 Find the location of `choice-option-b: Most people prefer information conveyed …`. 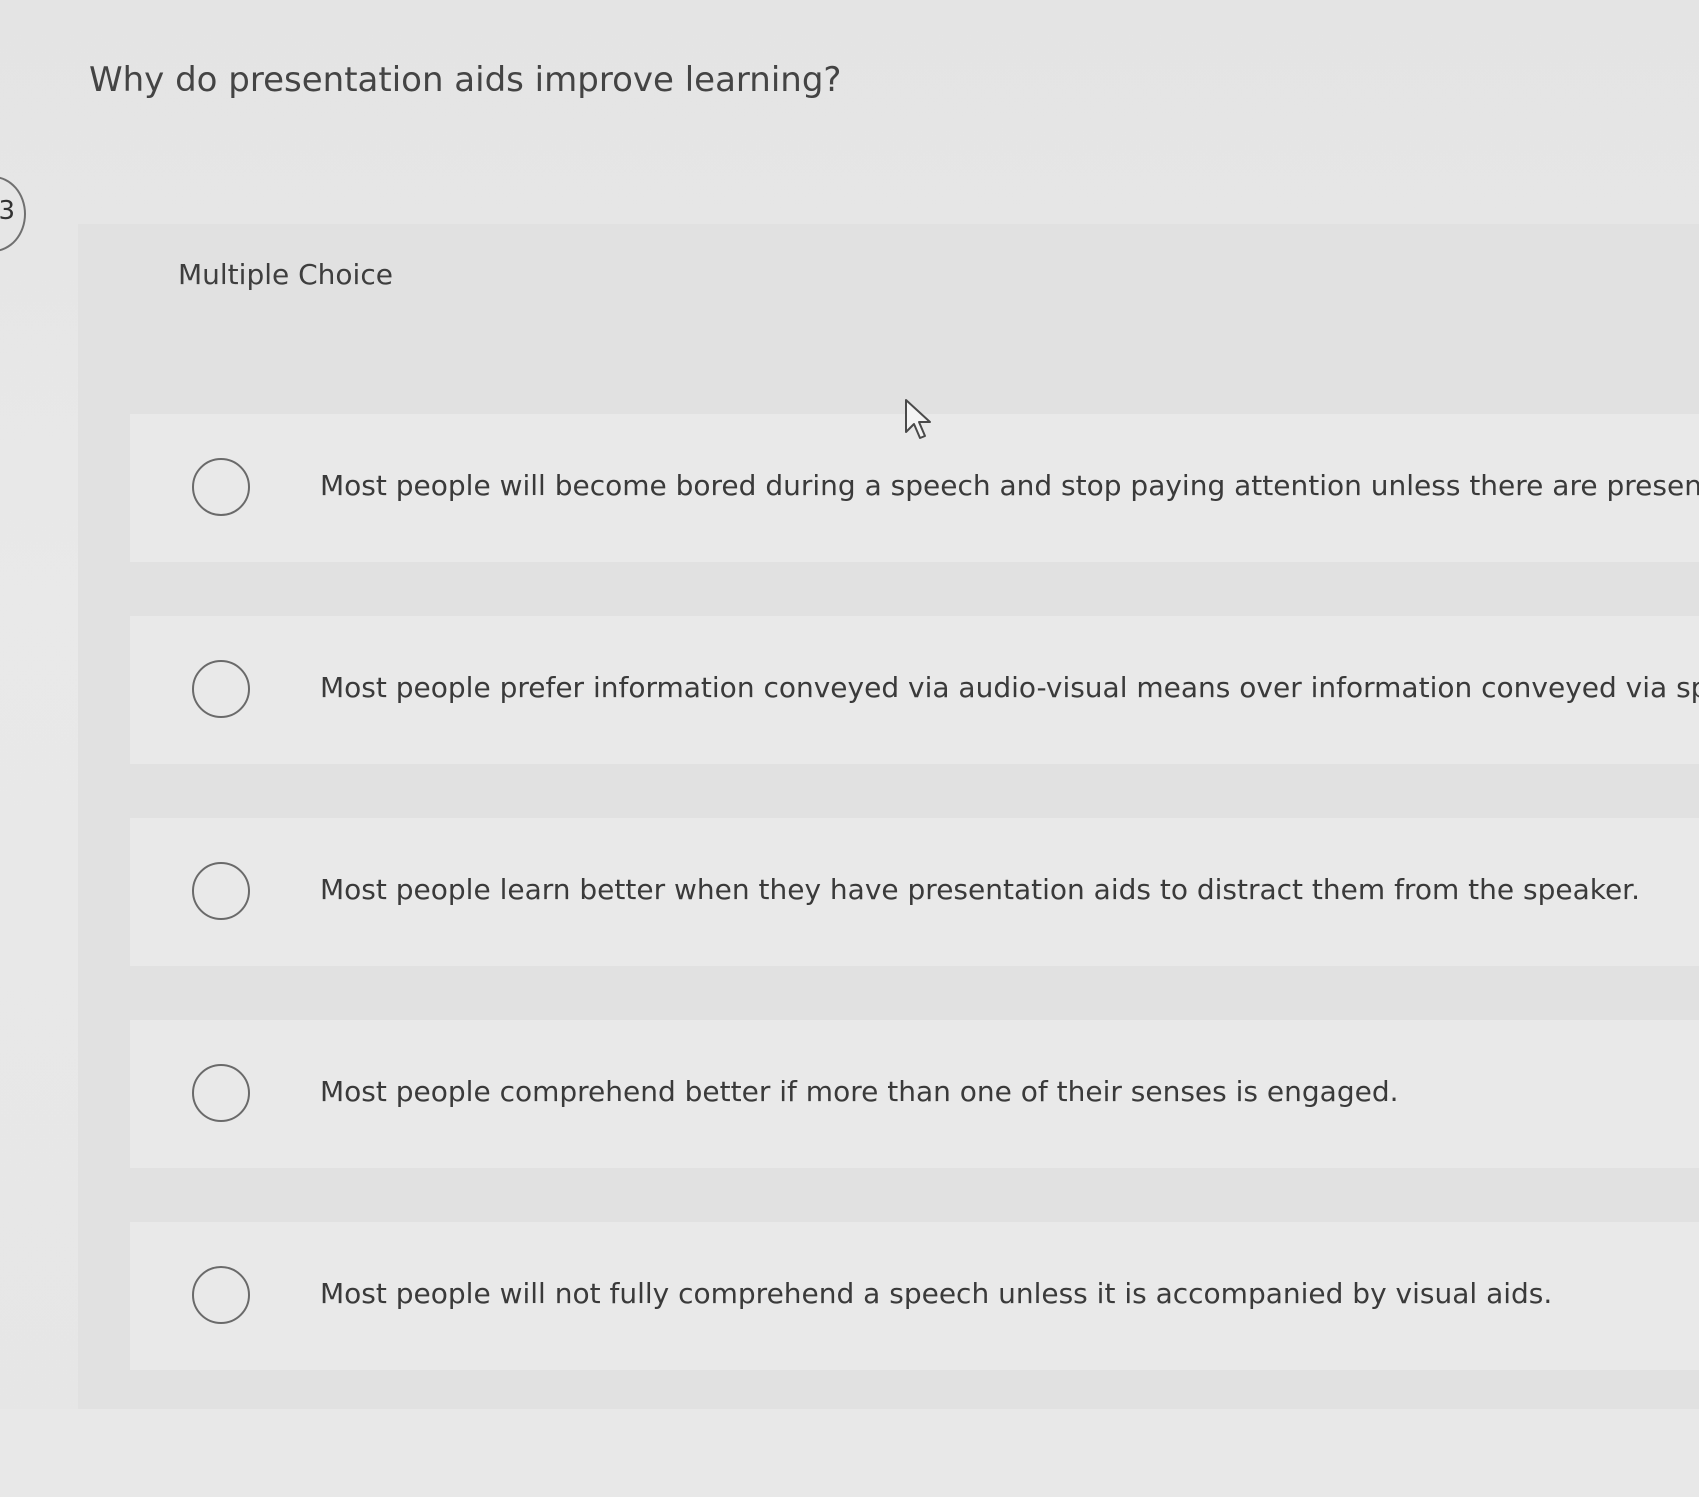

choice-option-b: Most people prefer information conveyed … is located at coordinates (914, 690).